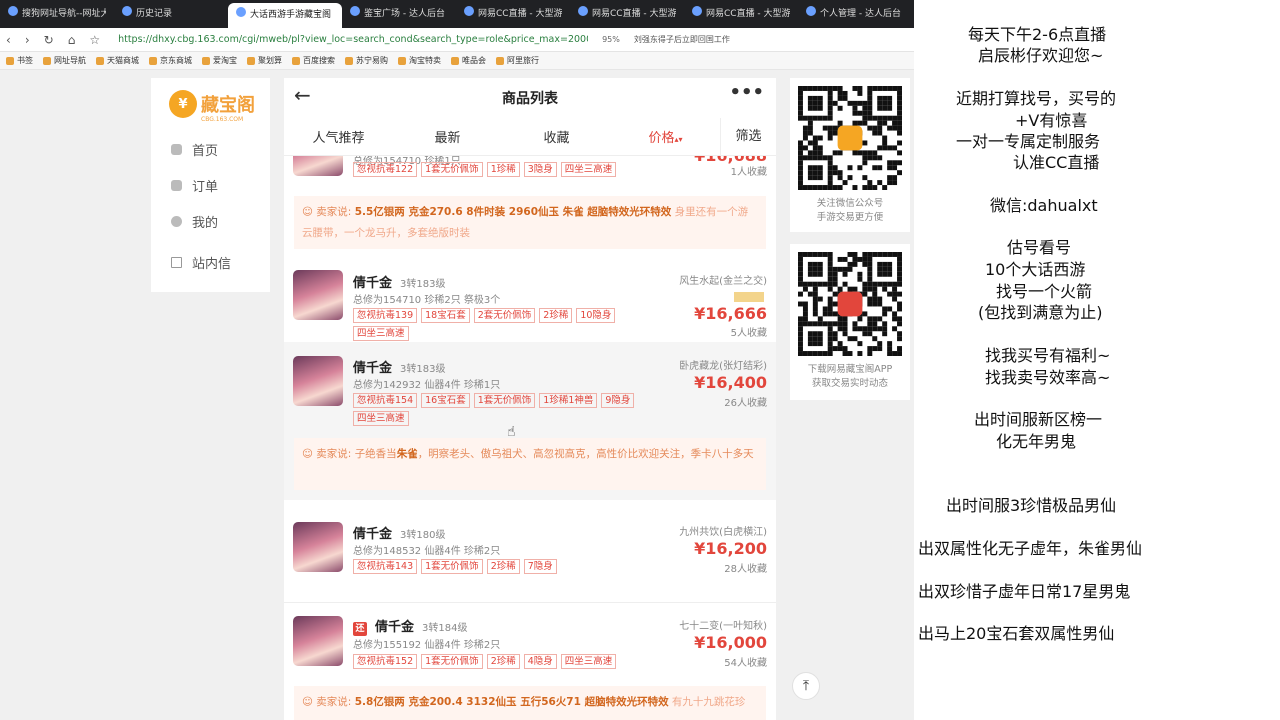  I want to click on bookmark-item: 书签, so click(19, 60).